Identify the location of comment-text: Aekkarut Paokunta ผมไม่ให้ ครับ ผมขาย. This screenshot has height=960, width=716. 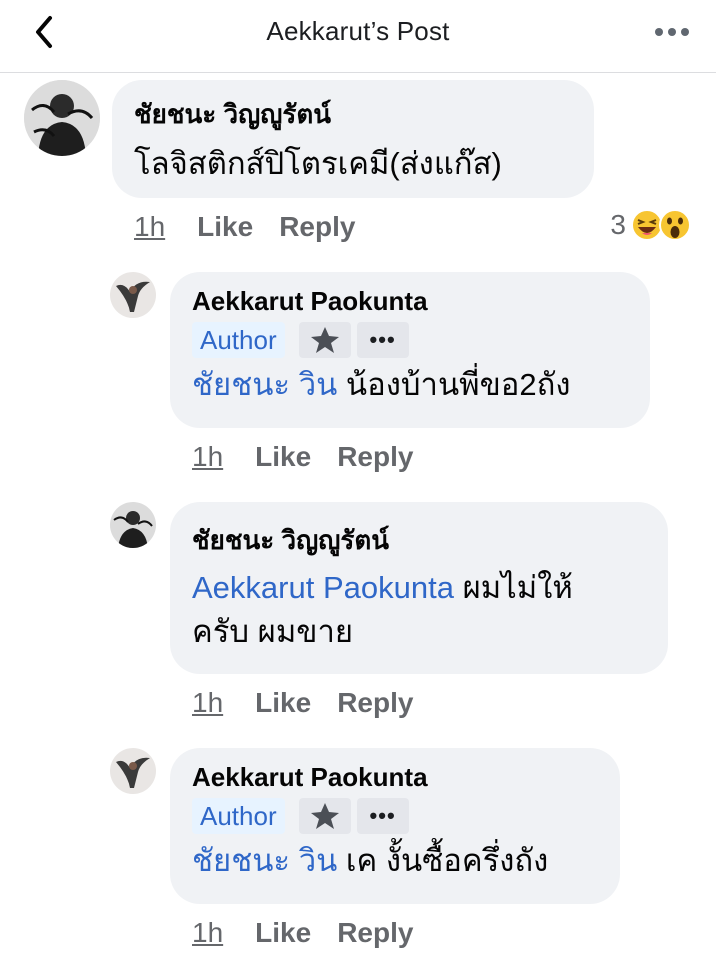
(382, 610).